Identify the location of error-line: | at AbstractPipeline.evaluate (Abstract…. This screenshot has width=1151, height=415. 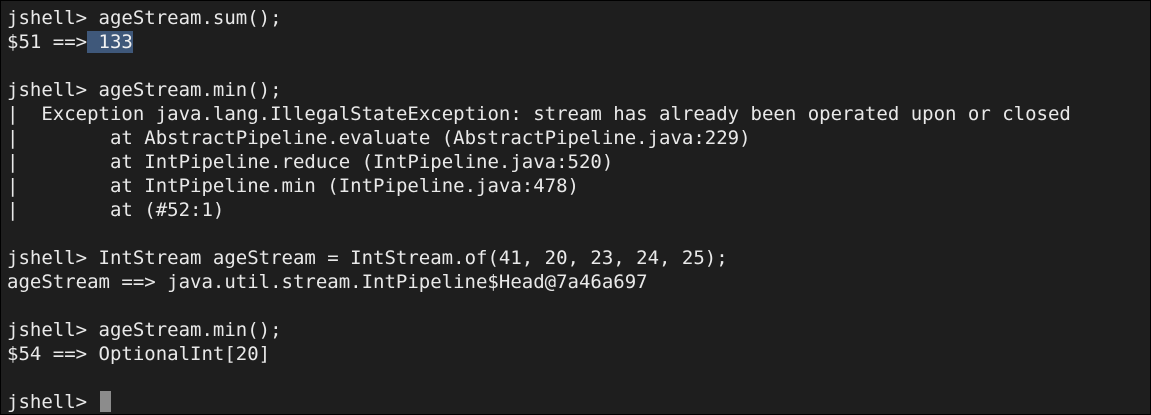
(578, 138).